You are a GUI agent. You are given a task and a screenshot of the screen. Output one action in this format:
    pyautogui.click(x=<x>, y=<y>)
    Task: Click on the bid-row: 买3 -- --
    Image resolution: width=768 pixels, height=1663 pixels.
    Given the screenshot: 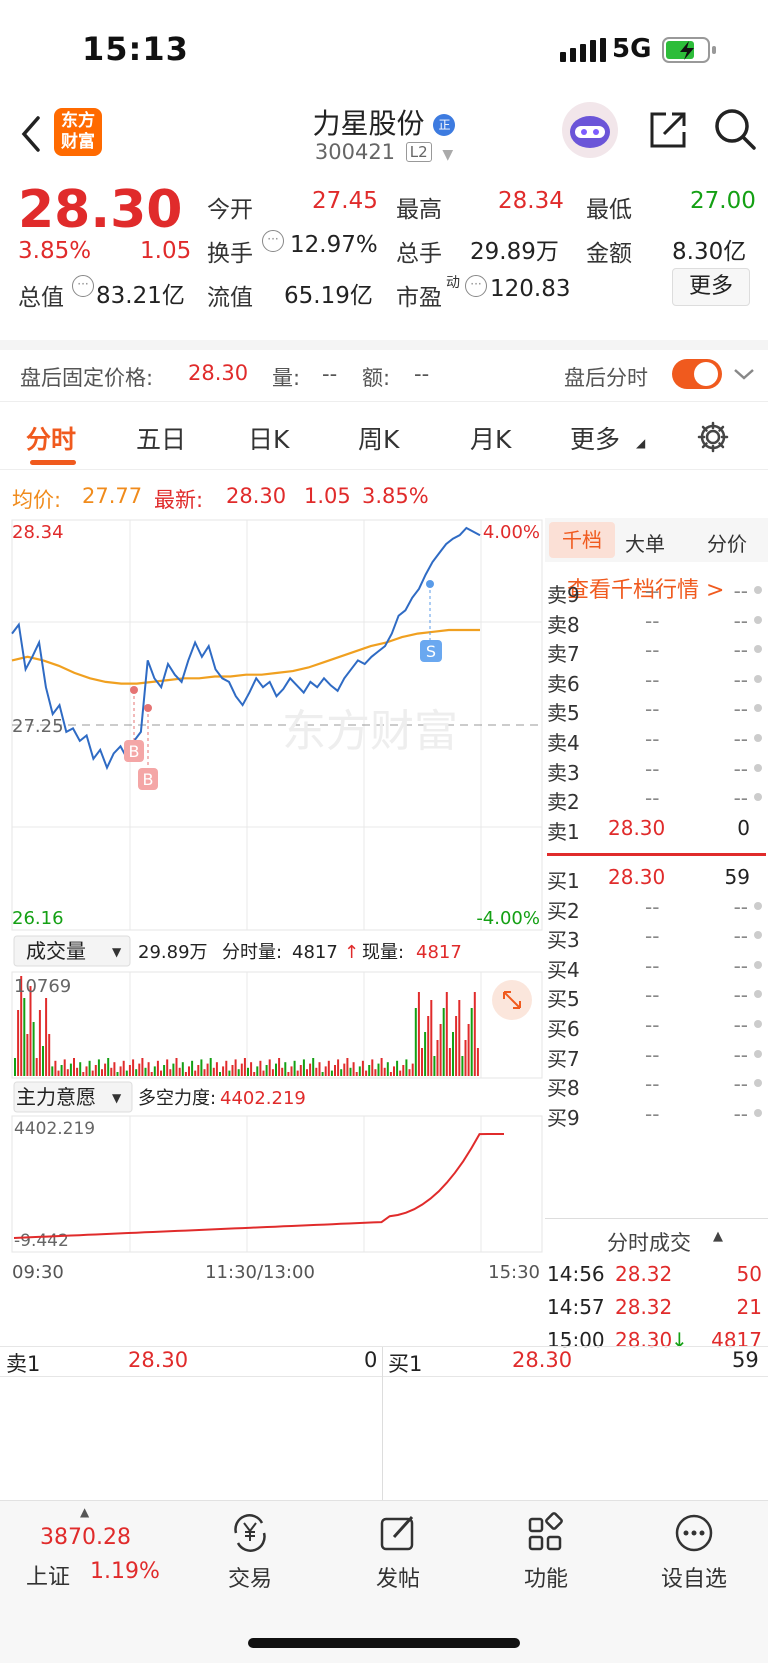 What is the action you would take?
    pyautogui.click(x=656, y=936)
    